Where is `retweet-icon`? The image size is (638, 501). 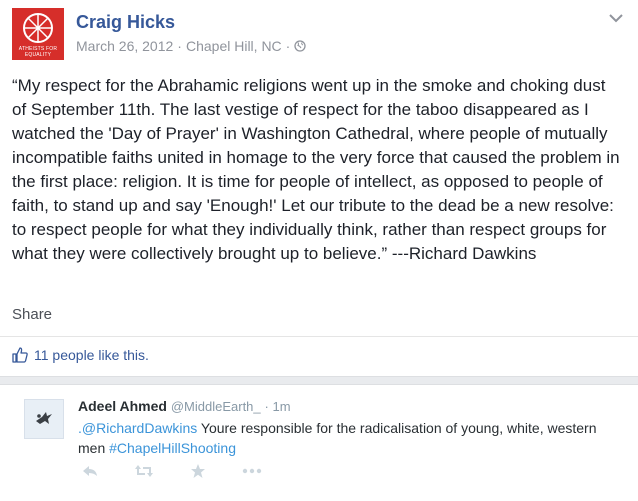
retweet-icon is located at coordinates (144, 471).